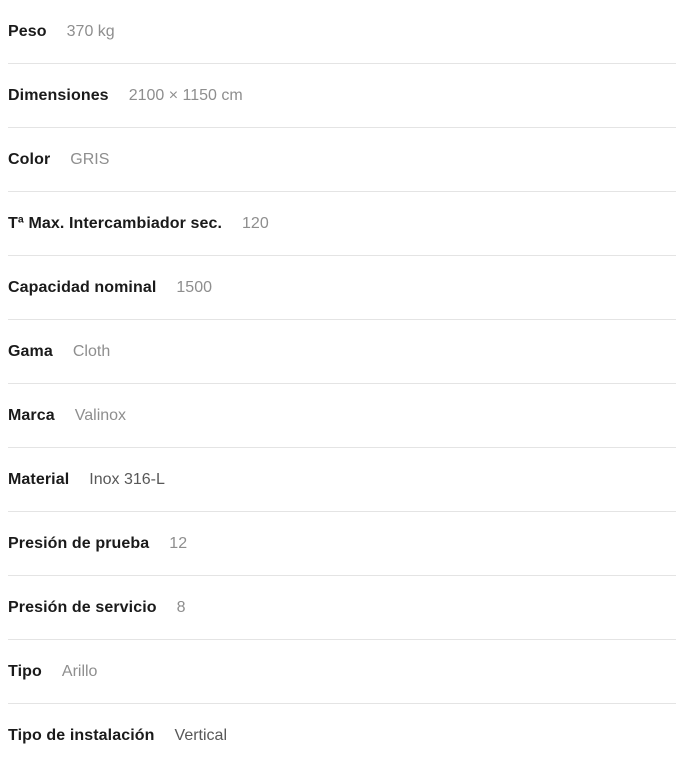 The width and height of the screenshot is (676, 768). What do you see at coordinates (338, 608) in the screenshot?
I see `spec-row: Presión de servicio 8` at bounding box center [338, 608].